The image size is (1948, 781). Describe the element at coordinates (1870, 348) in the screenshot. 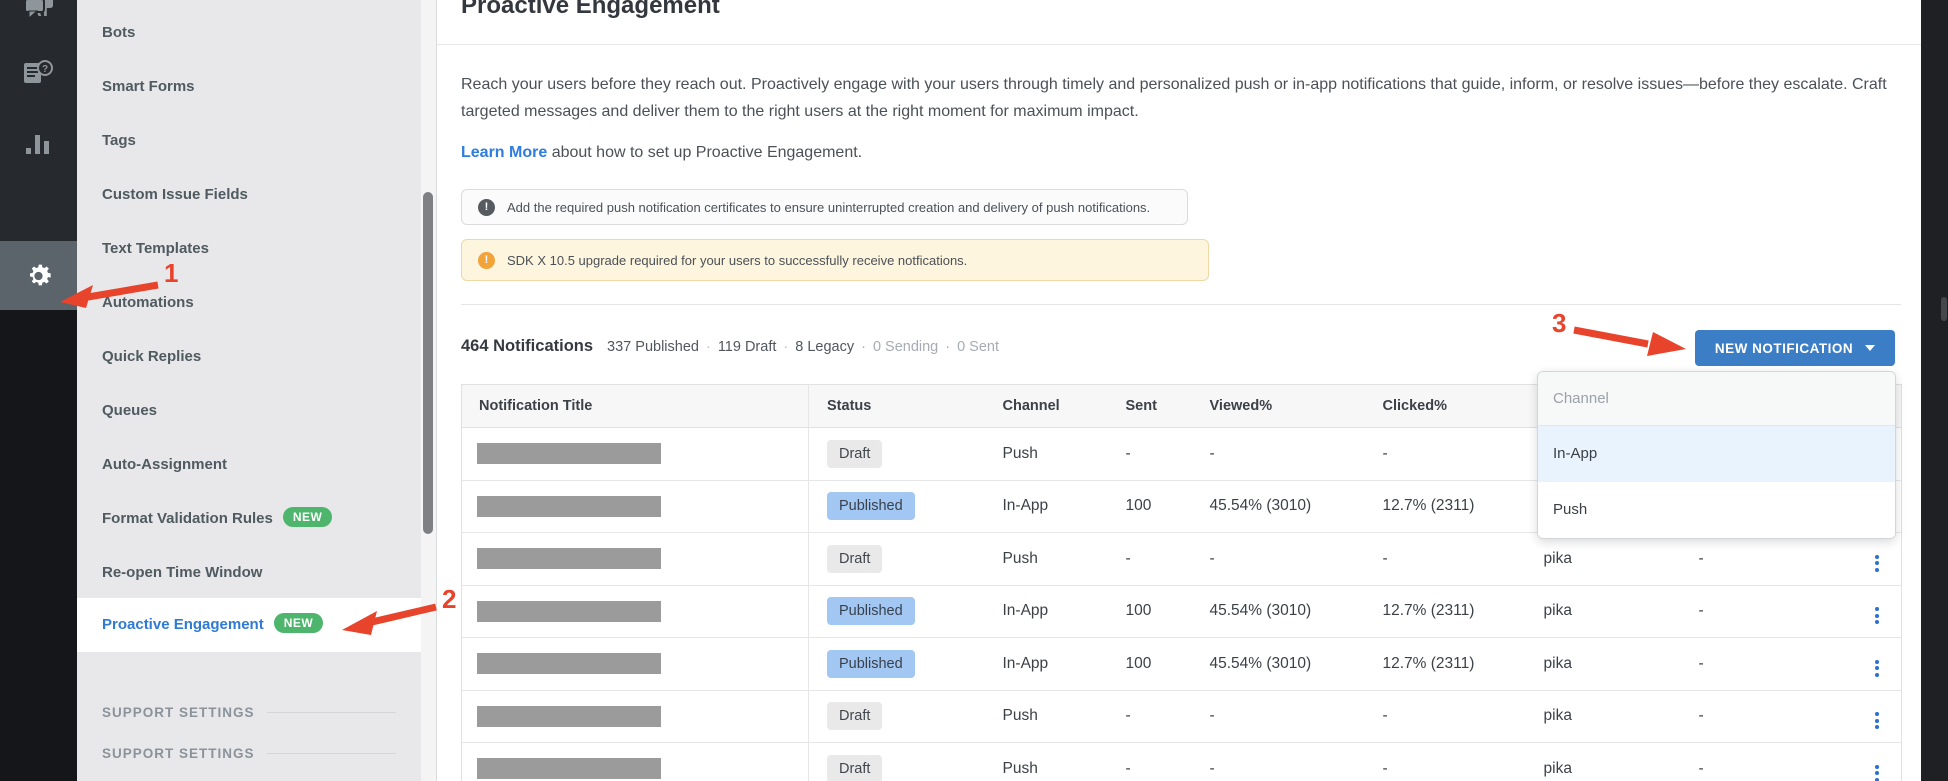

I see `chevron-down-icon` at that location.